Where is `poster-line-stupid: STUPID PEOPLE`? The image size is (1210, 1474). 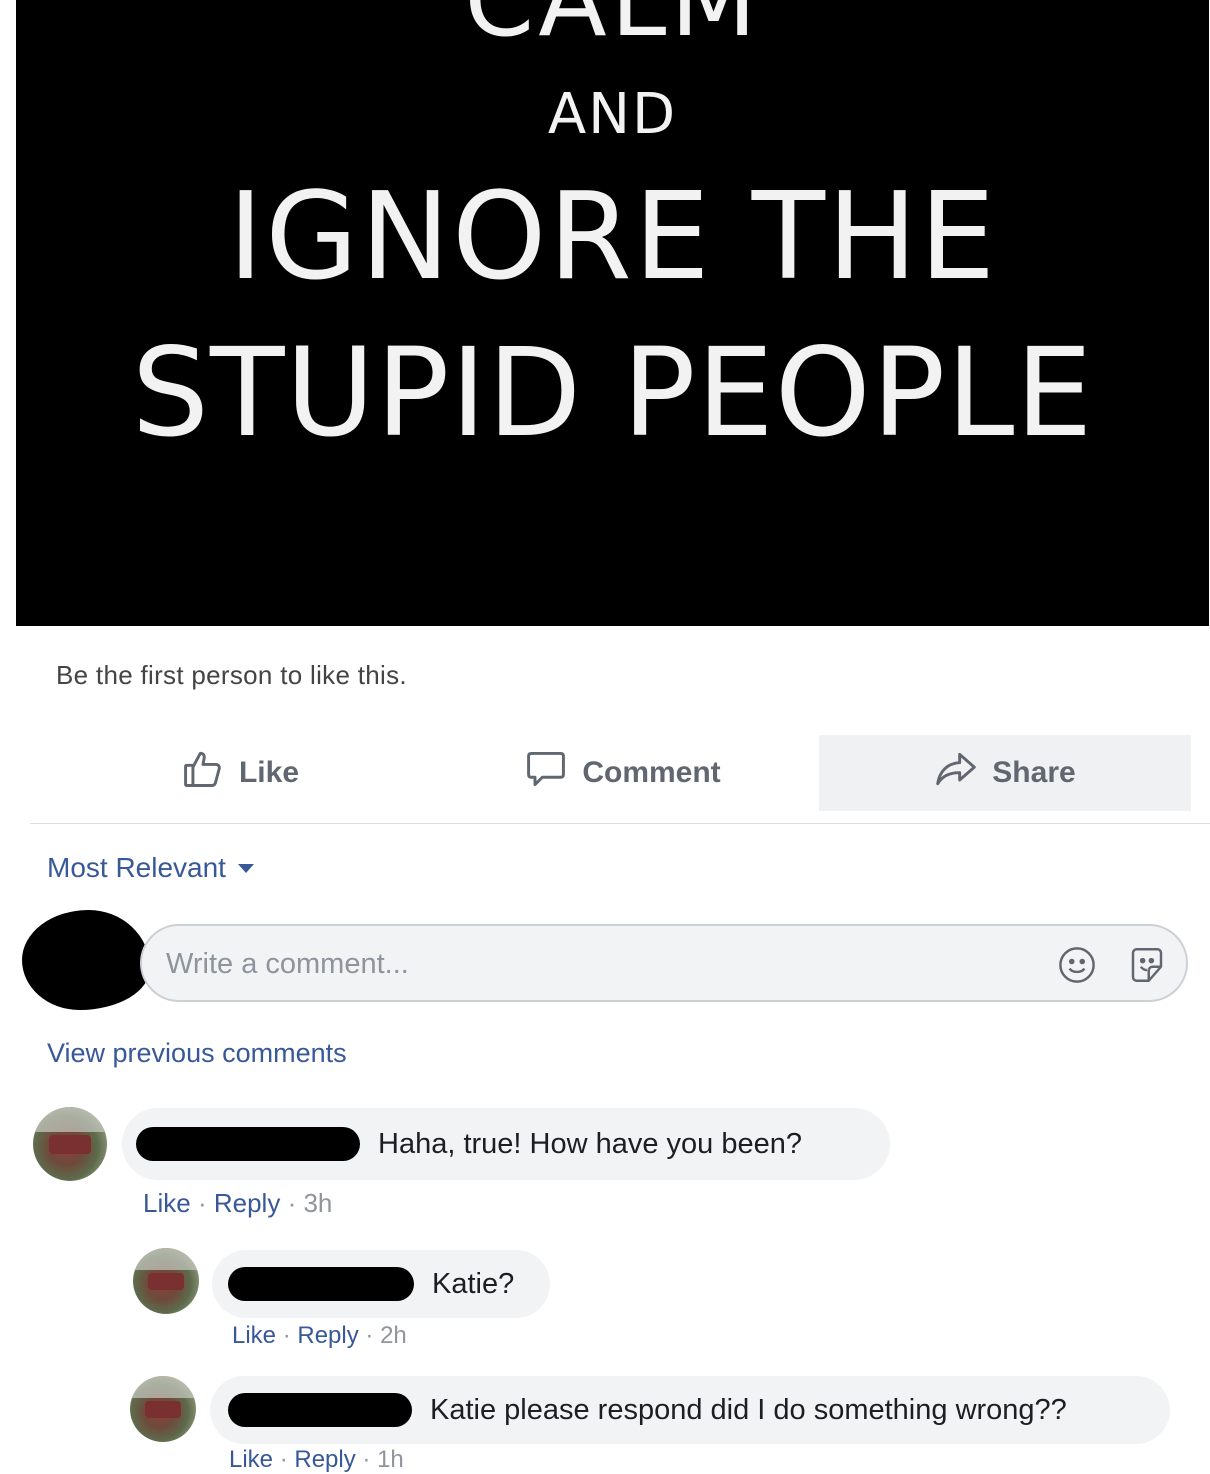
poster-line-stupid: STUPID PEOPLE is located at coordinates (612, 393).